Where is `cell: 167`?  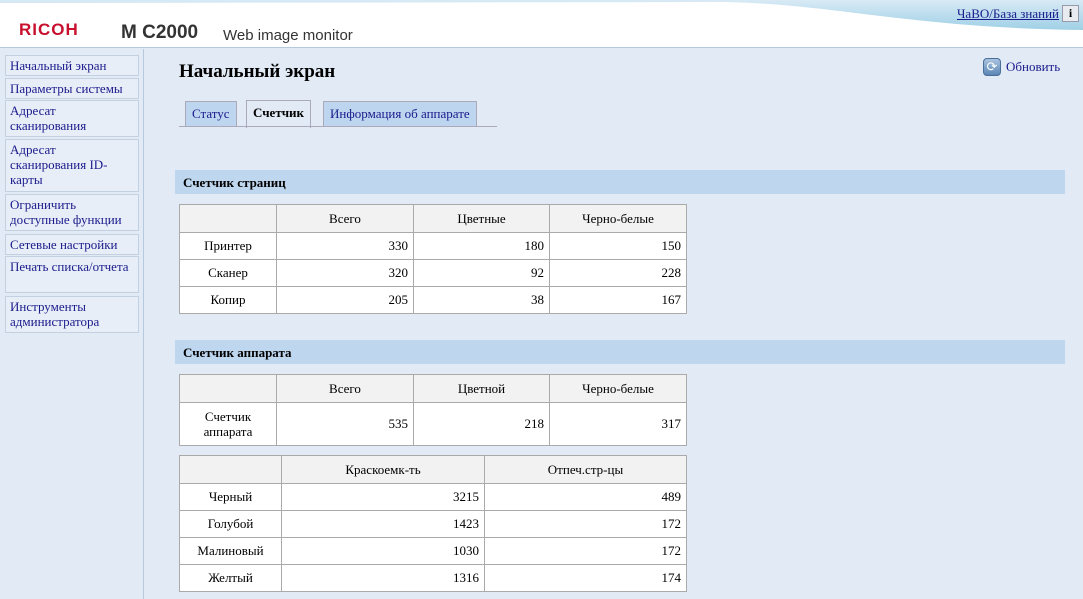
cell: 167 is located at coordinates (618, 300).